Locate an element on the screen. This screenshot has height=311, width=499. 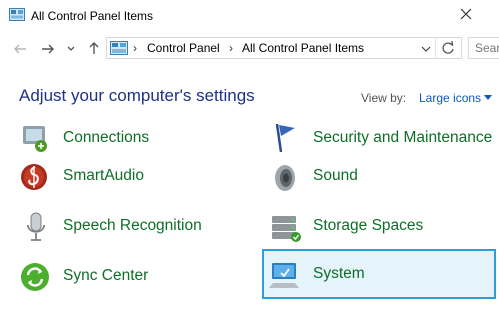
refresh-icon is located at coordinates (448, 48).